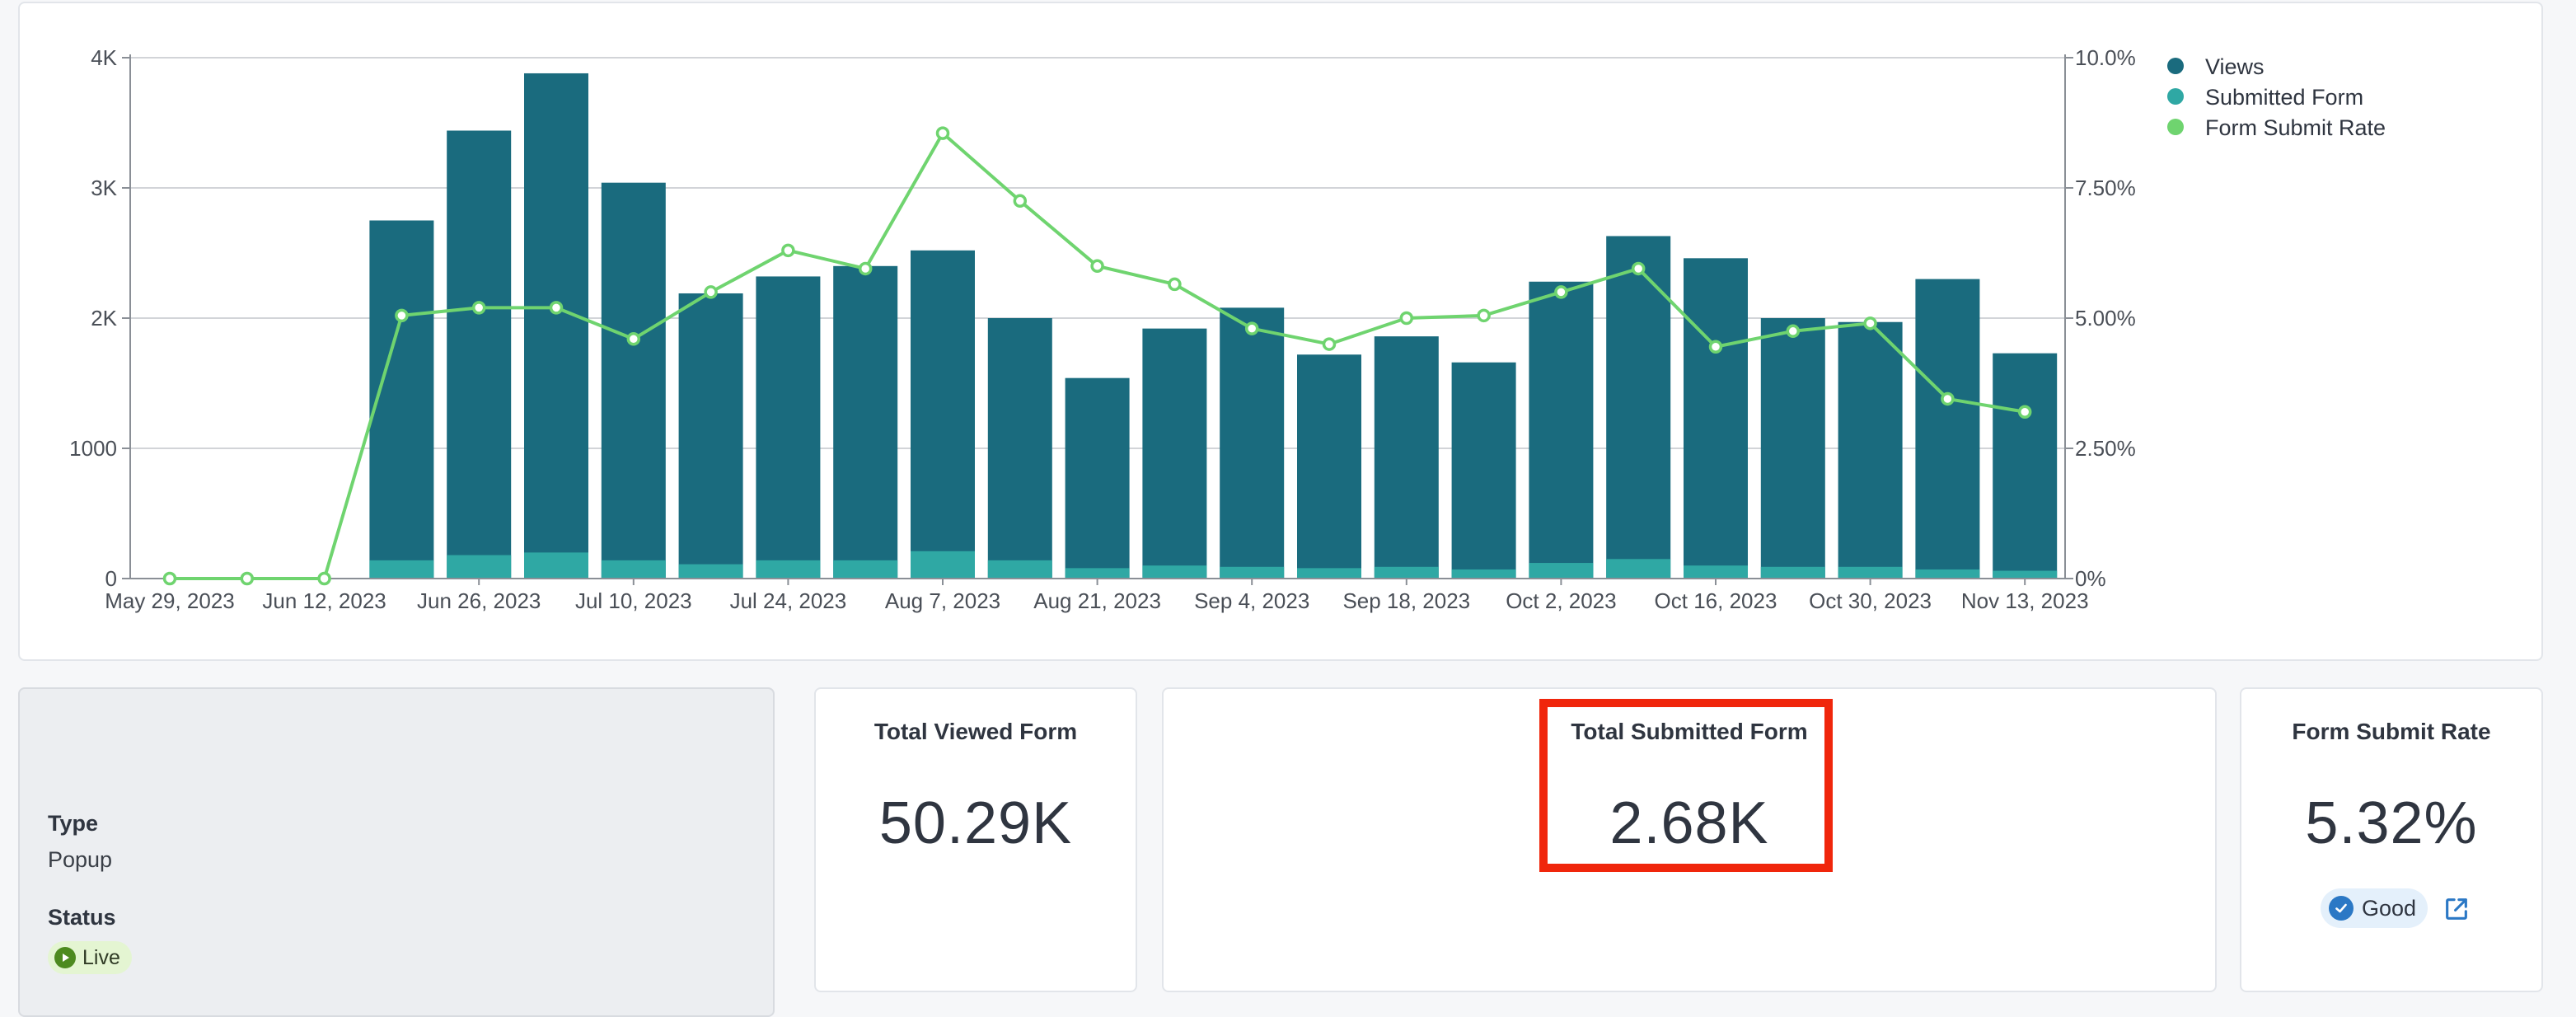  Describe the element at coordinates (788, 600) in the screenshot. I see `x-tick-label: Jul 24, 2023` at that location.